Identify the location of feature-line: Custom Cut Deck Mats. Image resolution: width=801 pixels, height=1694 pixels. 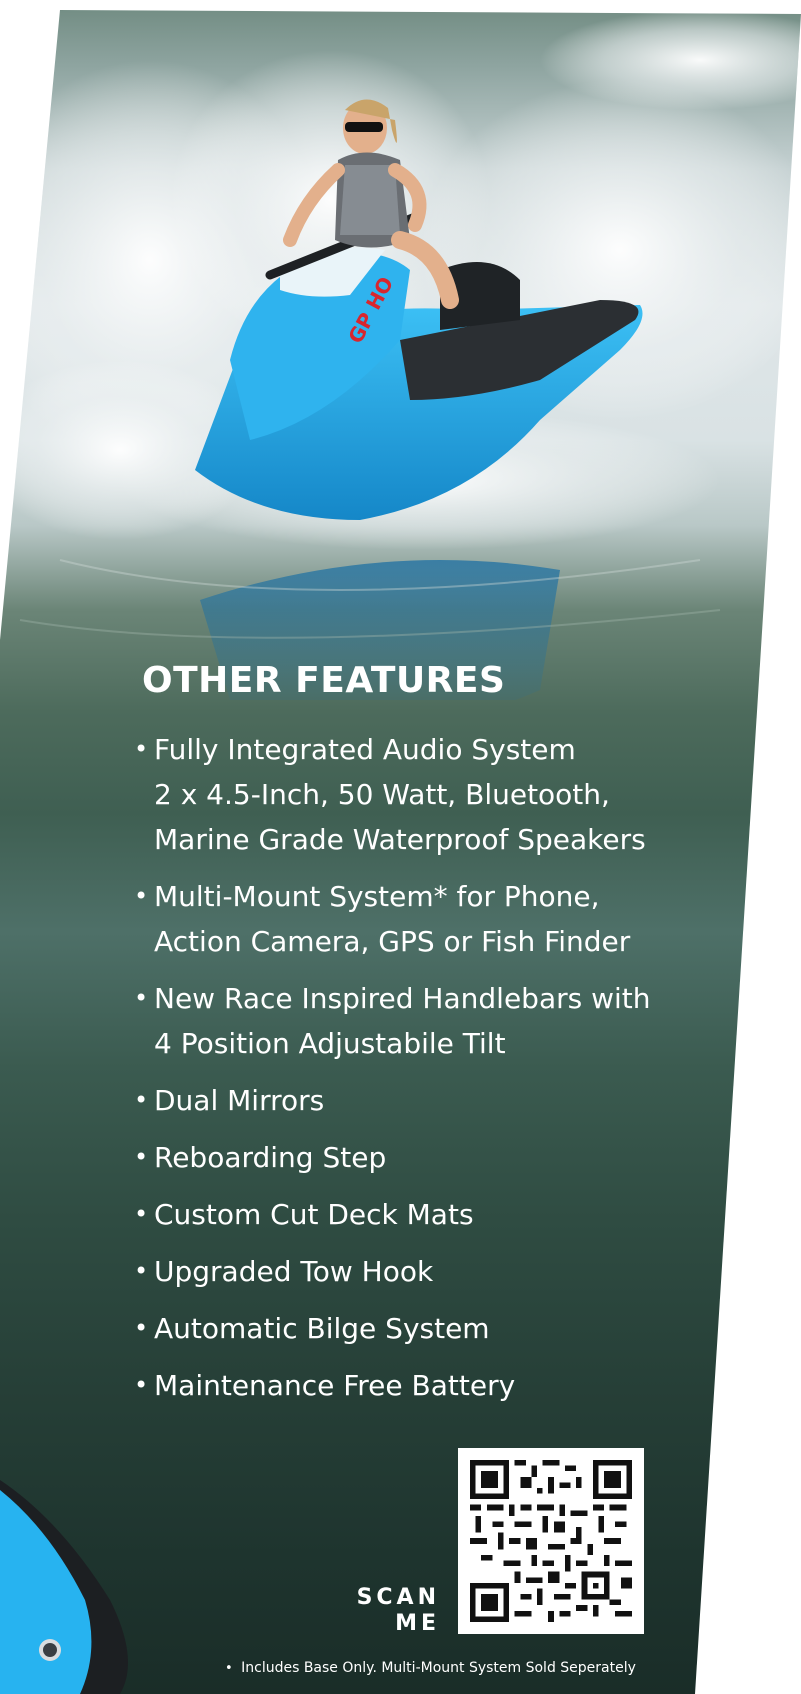
(314, 1214).